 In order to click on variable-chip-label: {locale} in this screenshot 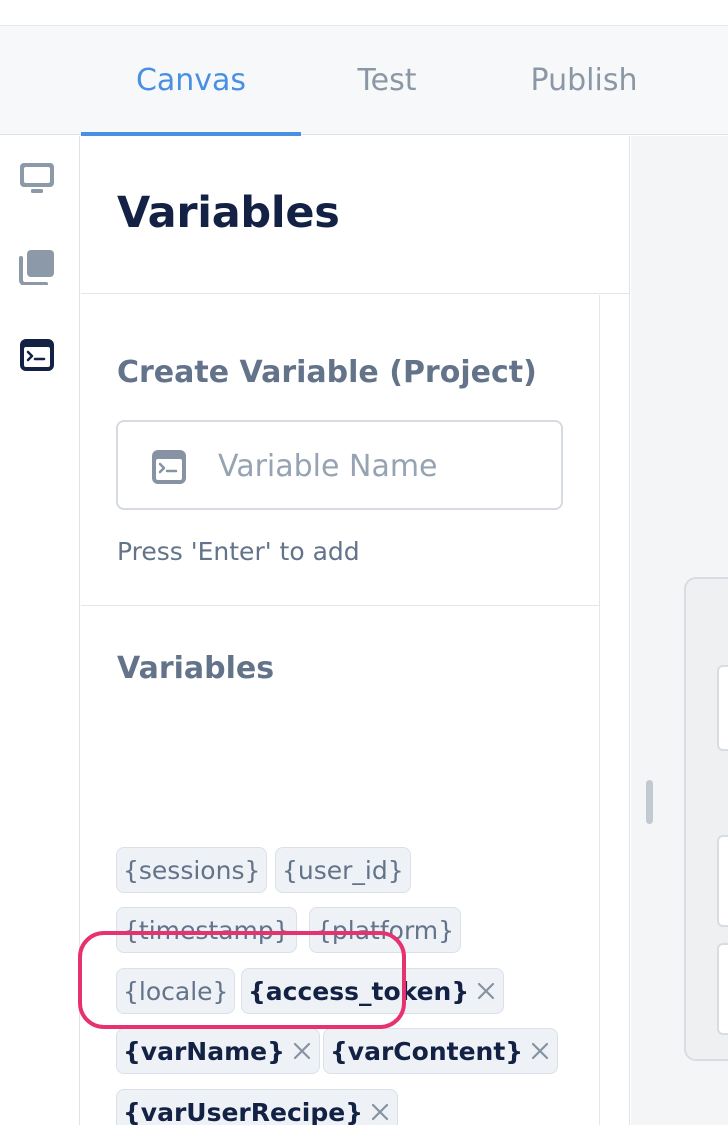, I will do `click(176, 991)`.